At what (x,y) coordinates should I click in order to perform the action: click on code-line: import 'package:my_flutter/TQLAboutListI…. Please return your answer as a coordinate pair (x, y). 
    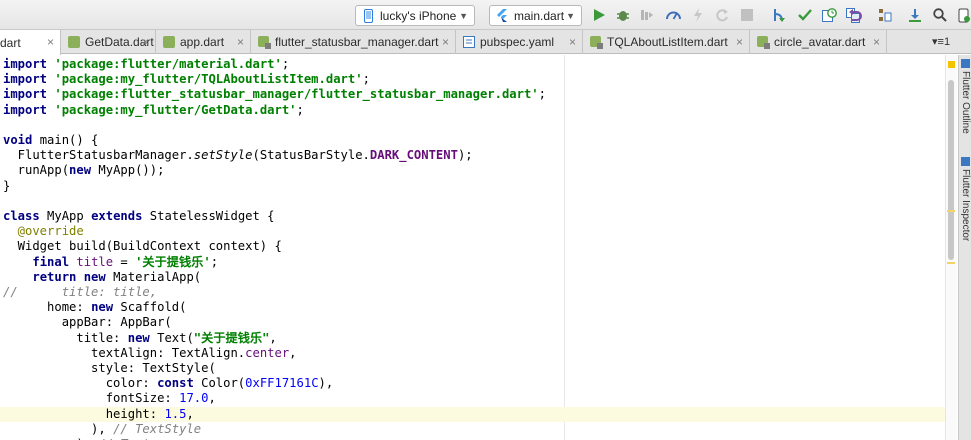
    Looking at the image, I should click on (472, 79).